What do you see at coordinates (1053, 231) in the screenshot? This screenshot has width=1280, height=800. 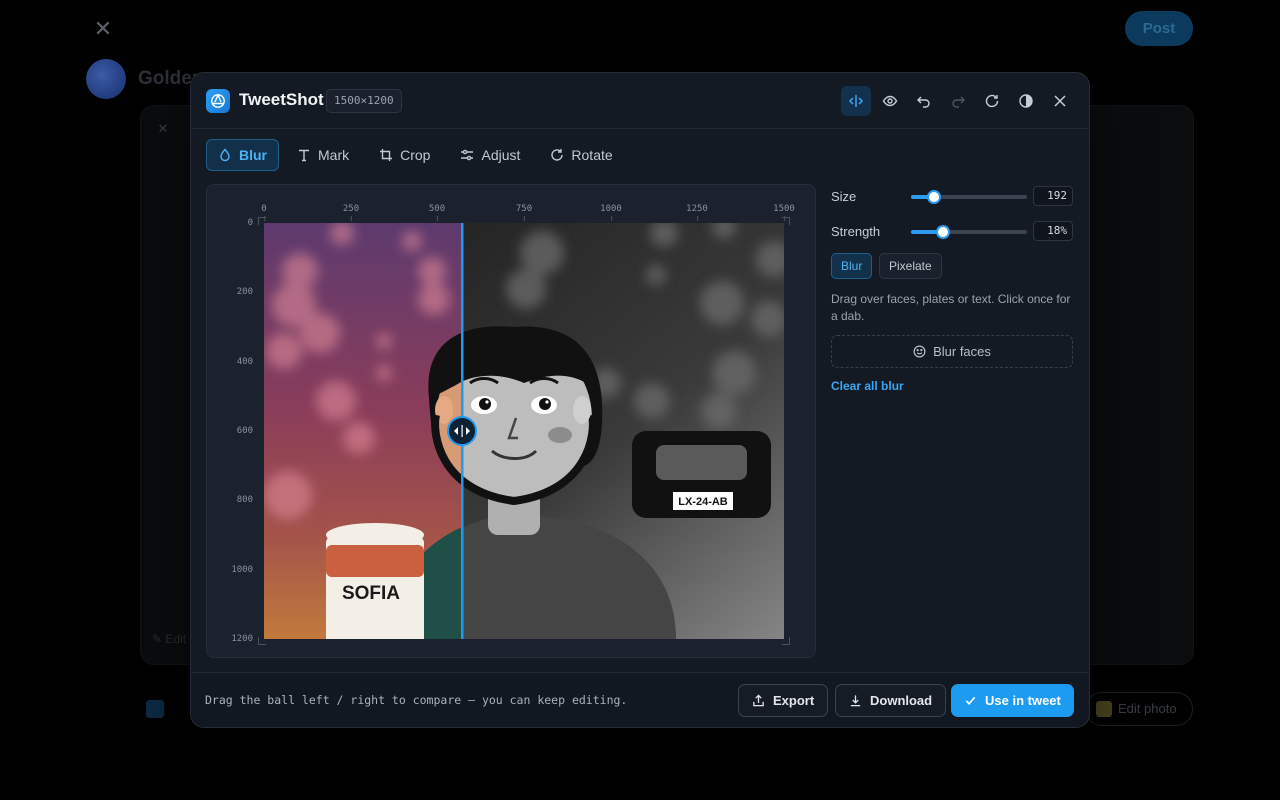 I see `strength-value-input: 18%` at bounding box center [1053, 231].